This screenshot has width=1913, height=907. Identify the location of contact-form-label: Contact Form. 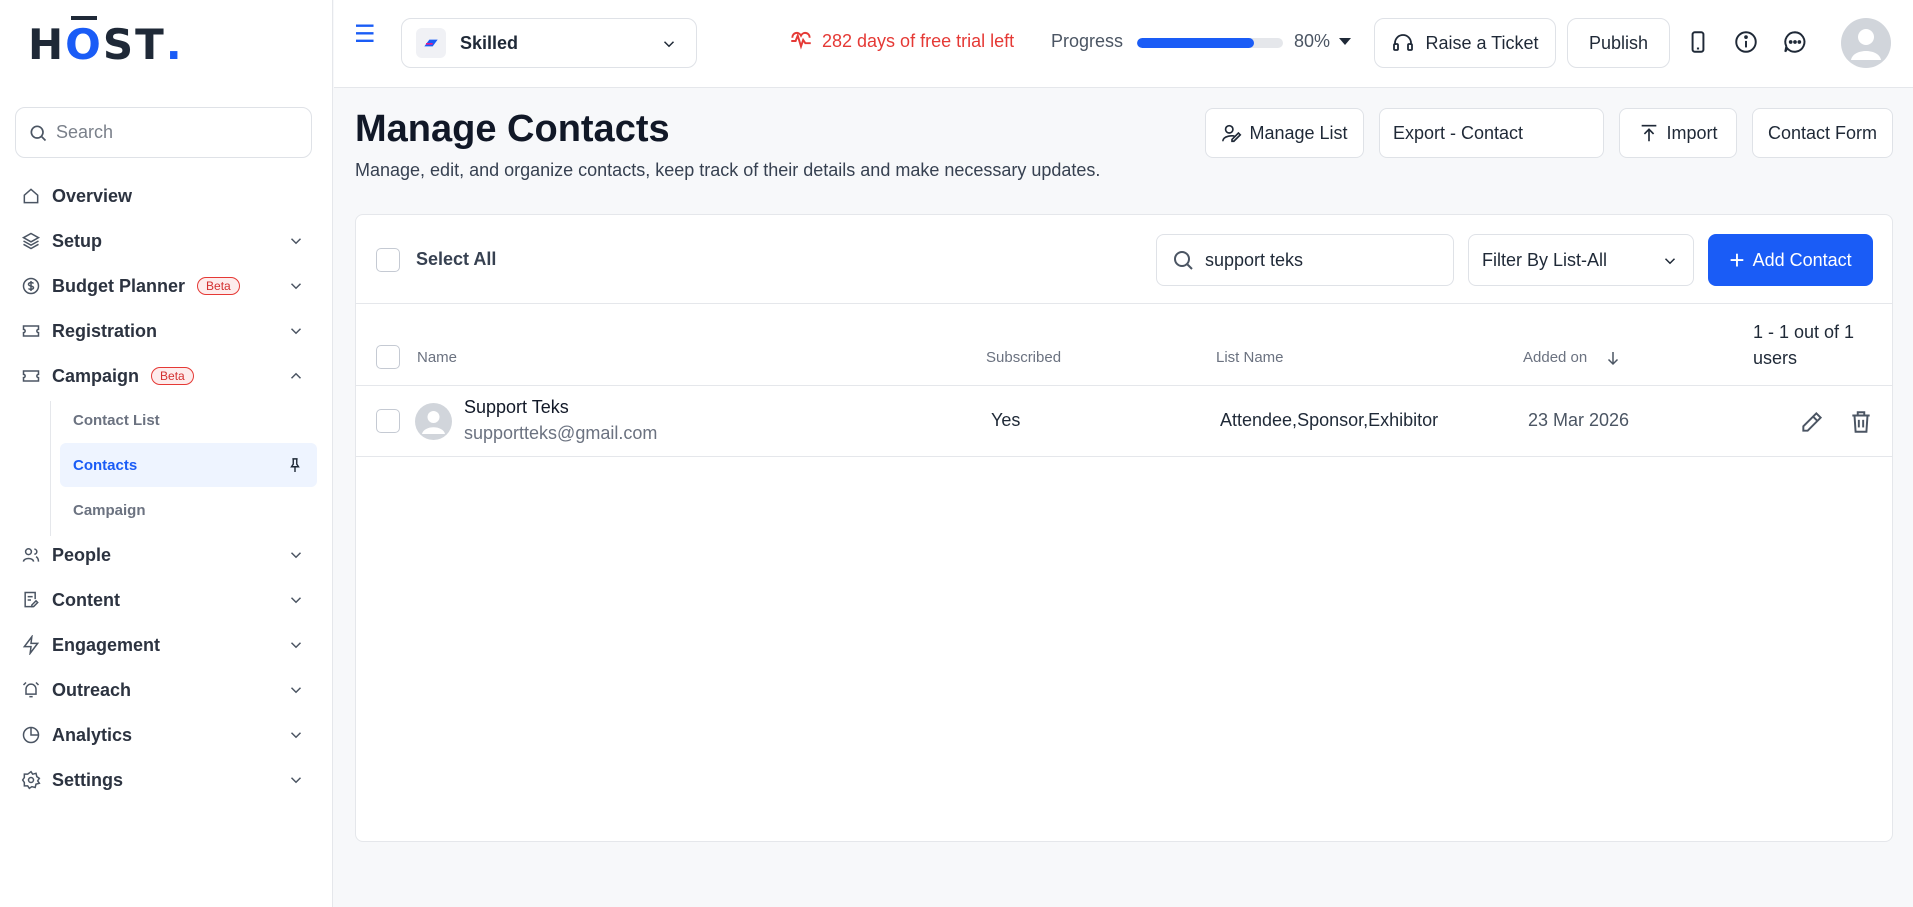
(1822, 132).